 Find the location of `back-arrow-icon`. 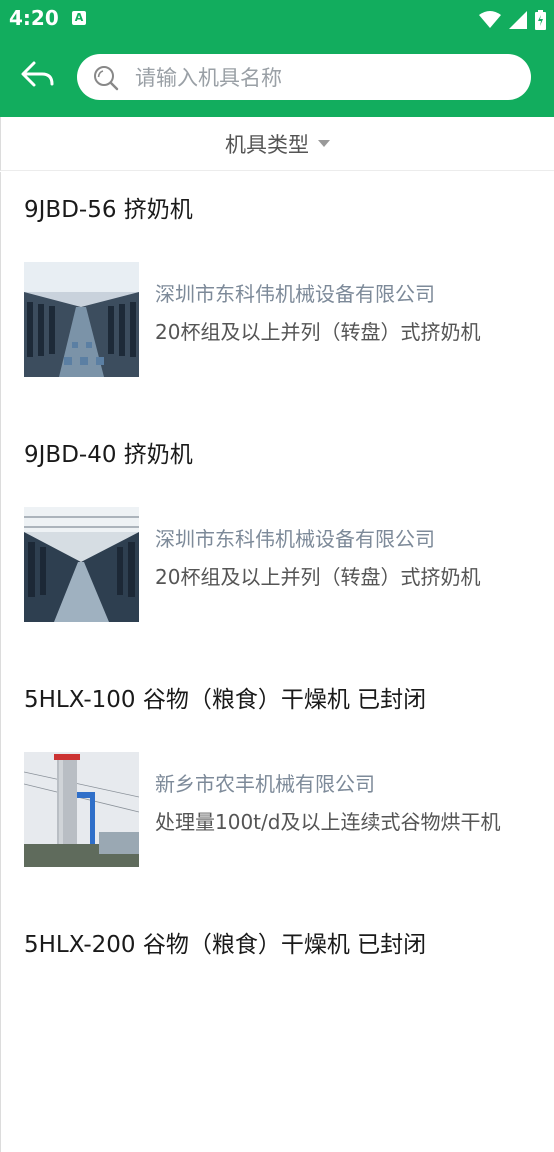

back-arrow-icon is located at coordinates (37, 74).